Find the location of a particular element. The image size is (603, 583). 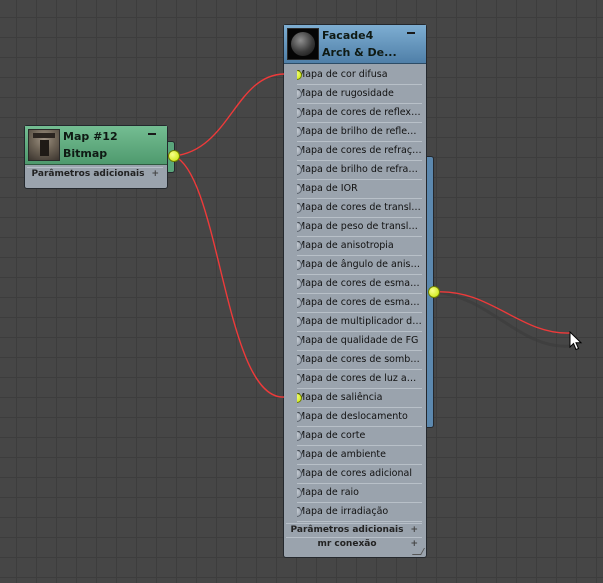

bitmap-rollout-additional-params: Parâmetros adicionais + is located at coordinates (95, 173).